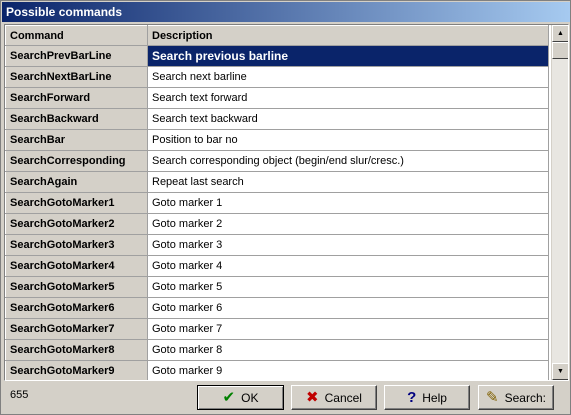 The width and height of the screenshot is (571, 415). Describe the element at coordinates (348, 245) in the screenshot. I see `description-cell: Goto marker 3` at that location.